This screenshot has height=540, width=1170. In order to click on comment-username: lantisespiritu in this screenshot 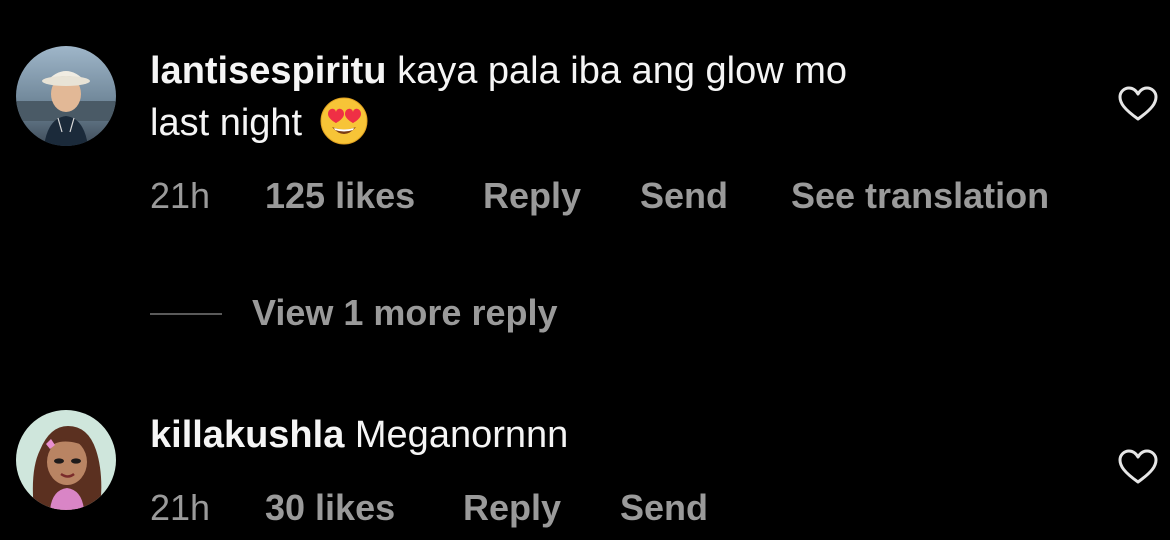, I will do `click(268, 71)`.